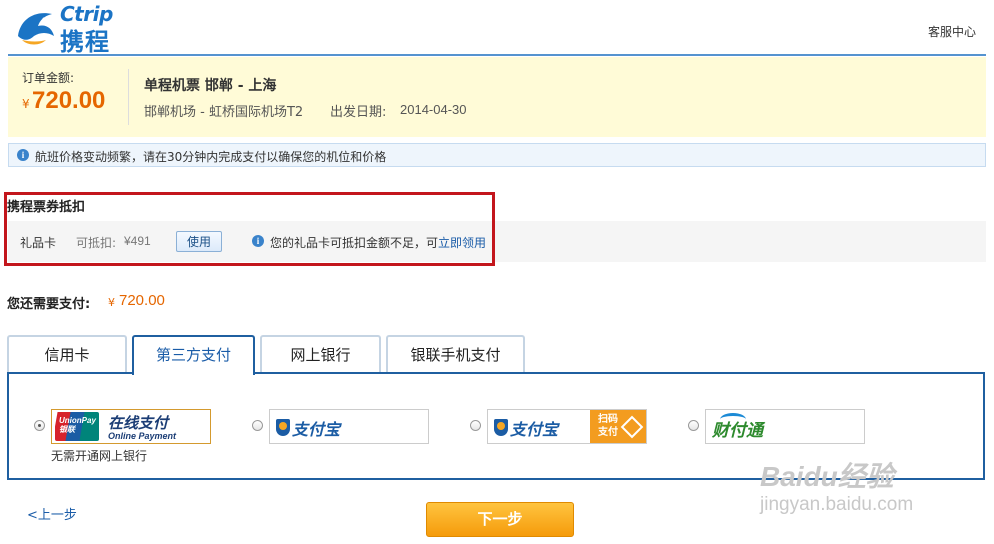 This screenshot has height=544, width=994. Describe the element at coordinates (224, 112) in the screenshot. I see `flight-route: 邯郸机场 - 虹桥国际机场T2` at that location.